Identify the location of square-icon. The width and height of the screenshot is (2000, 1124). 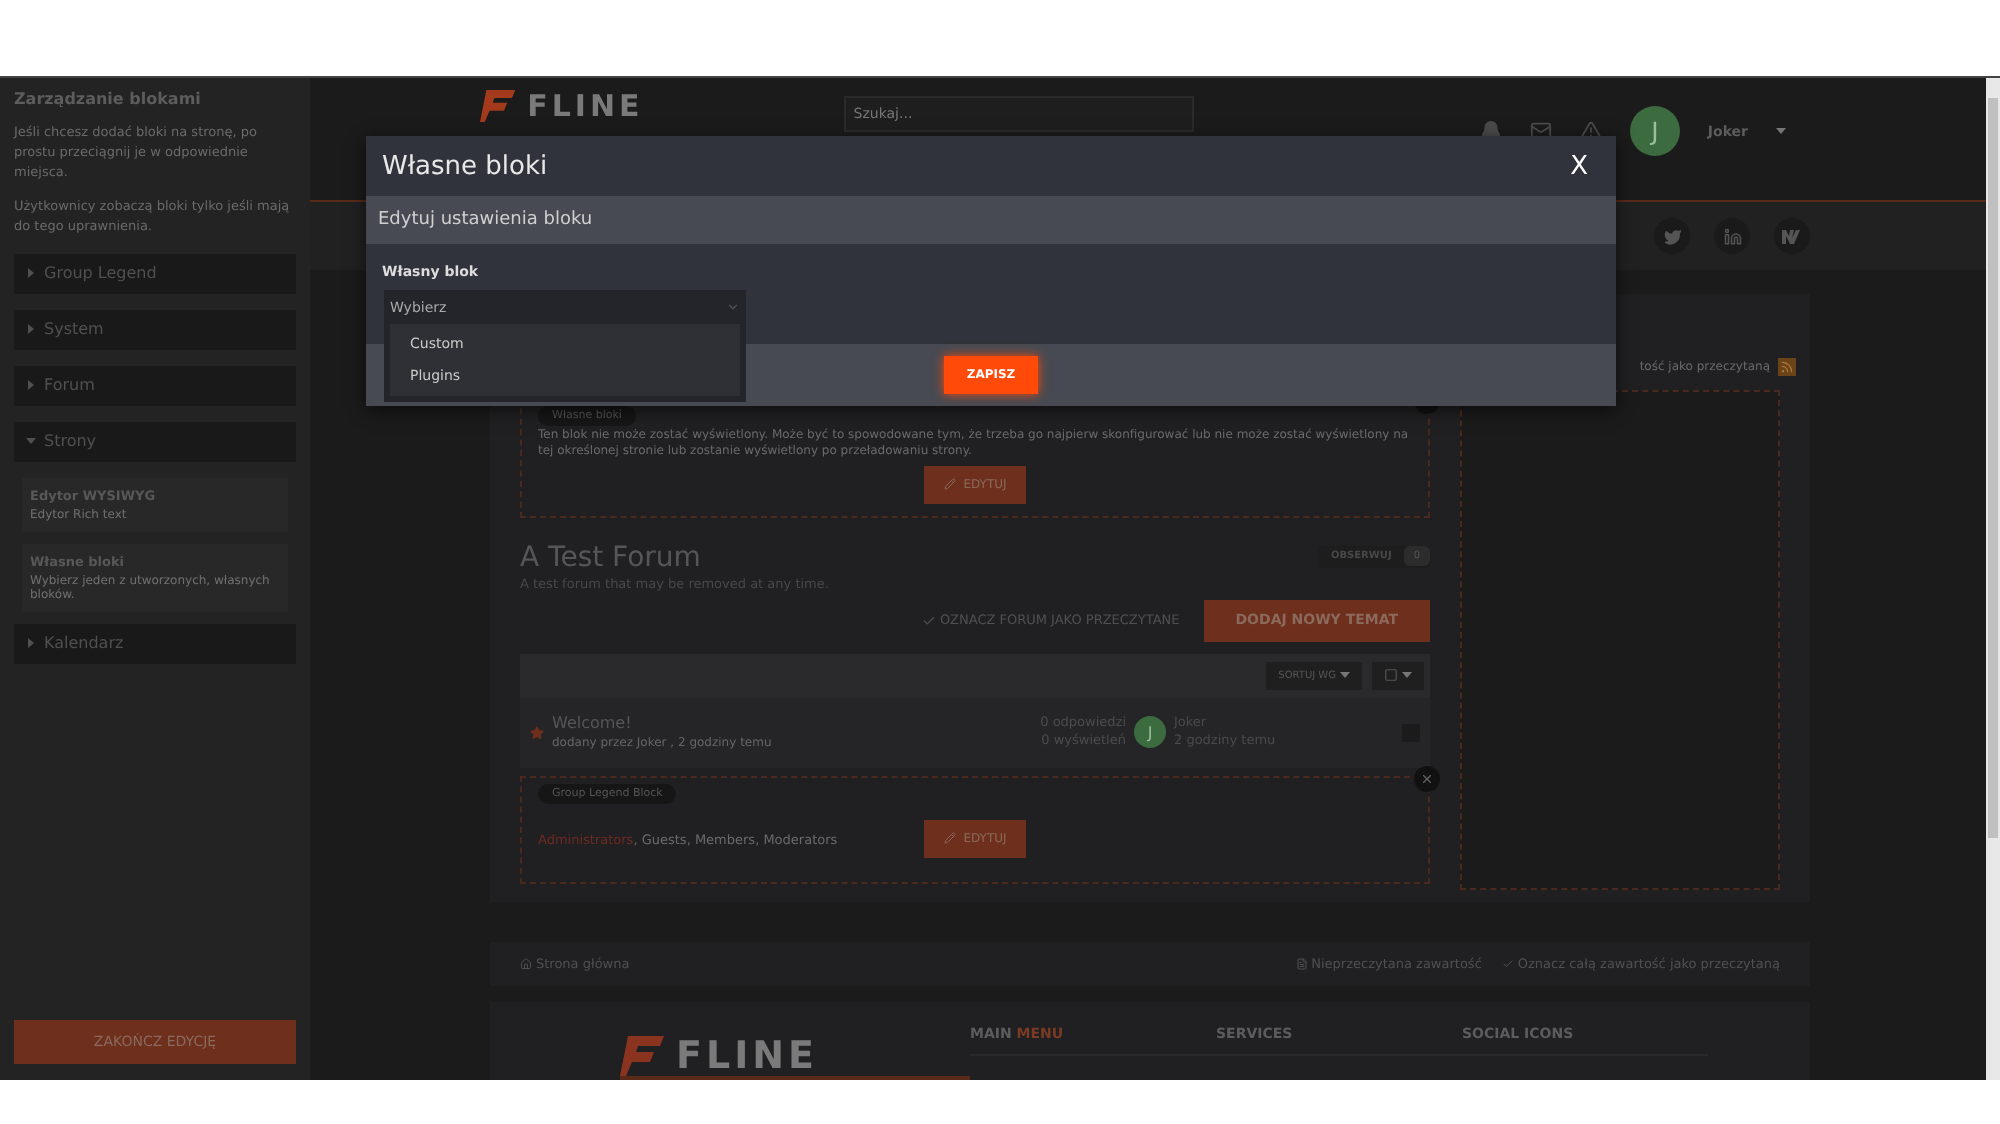
(1391, 675).